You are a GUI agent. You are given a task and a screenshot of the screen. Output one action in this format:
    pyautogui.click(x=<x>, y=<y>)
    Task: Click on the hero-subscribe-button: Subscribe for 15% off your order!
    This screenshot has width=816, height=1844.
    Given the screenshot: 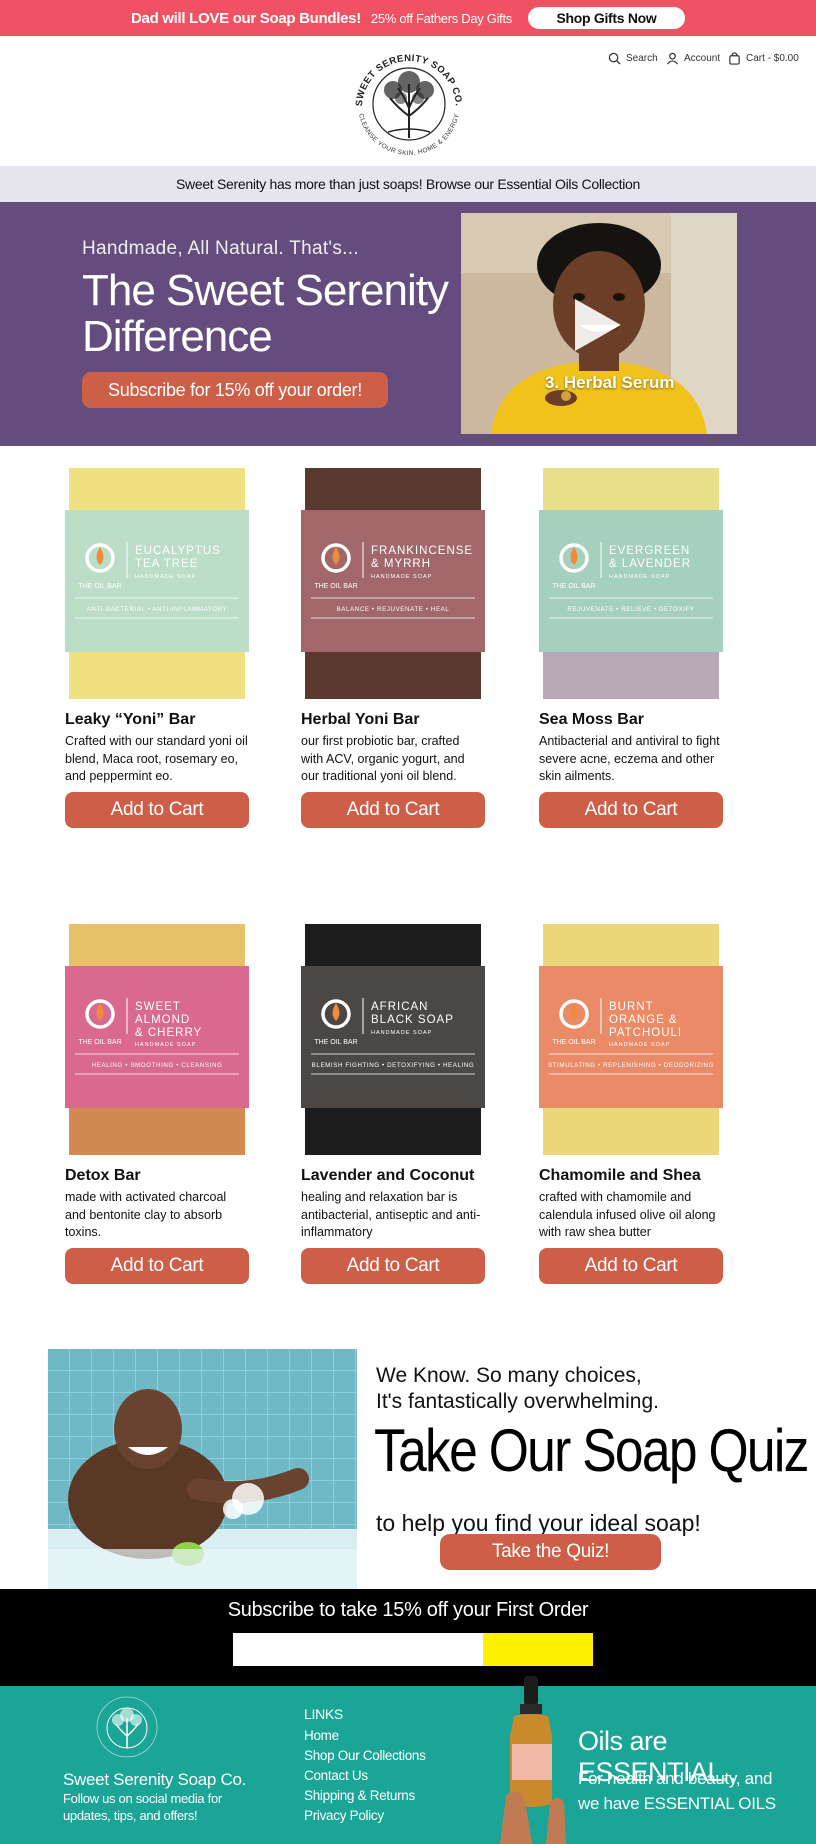 What is the action you would take?
    pyautogui.click(x=235, y=390)
    